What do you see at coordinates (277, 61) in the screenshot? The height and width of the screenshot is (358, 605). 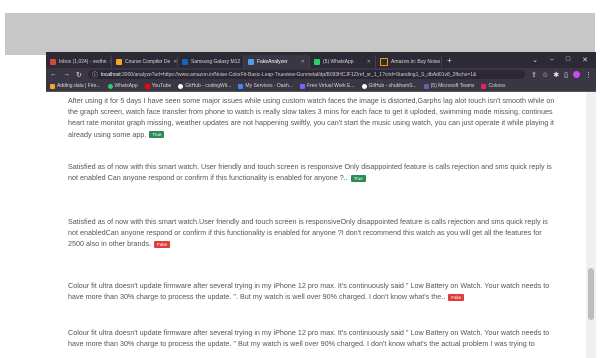 I see `tab-fakeanalyzer: FakeAnalyzer ✕` at bounding box center [277, 61].